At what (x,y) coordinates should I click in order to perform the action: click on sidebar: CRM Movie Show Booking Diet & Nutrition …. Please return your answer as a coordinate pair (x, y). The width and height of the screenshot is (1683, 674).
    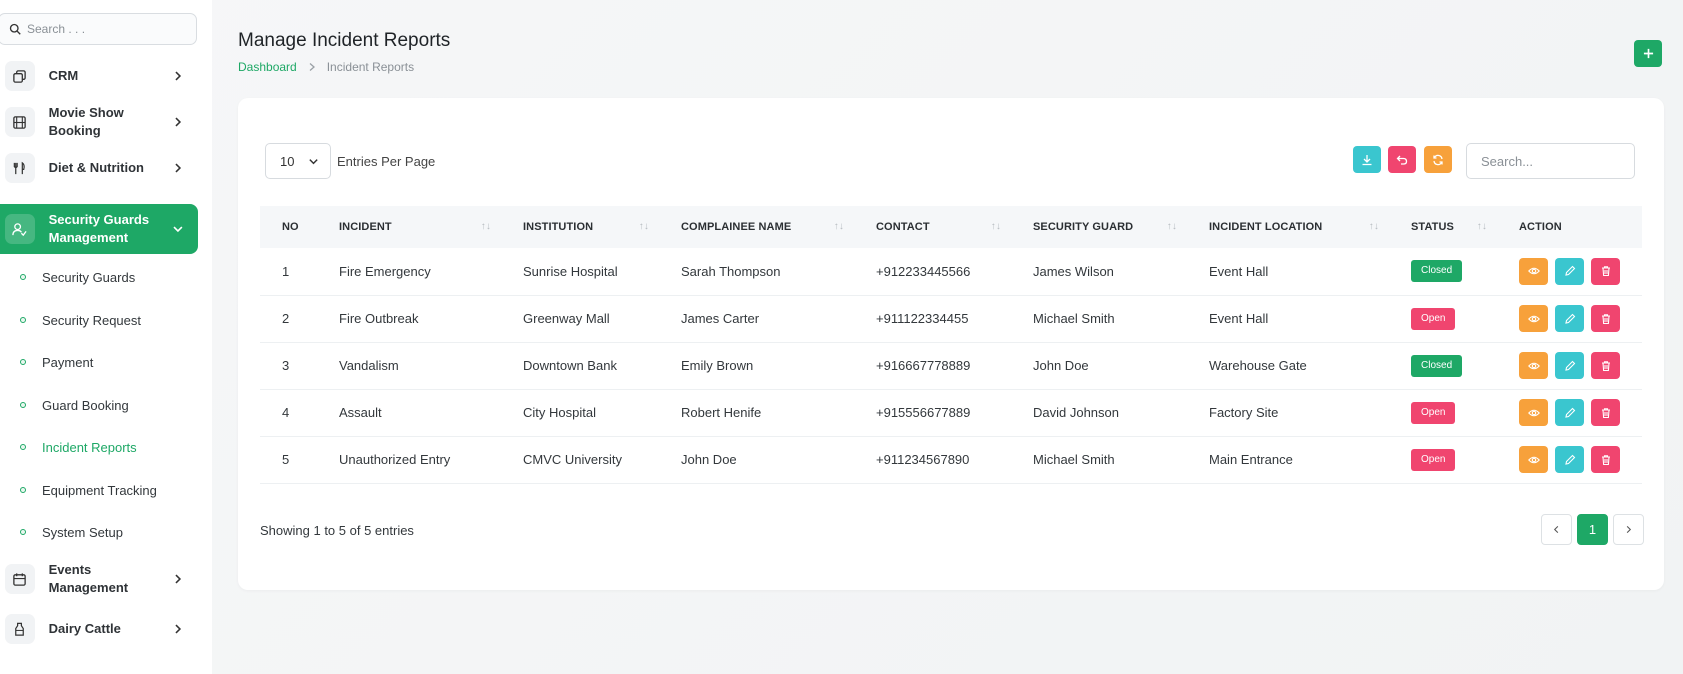
    Looking at the image, I should click on (106, 337).